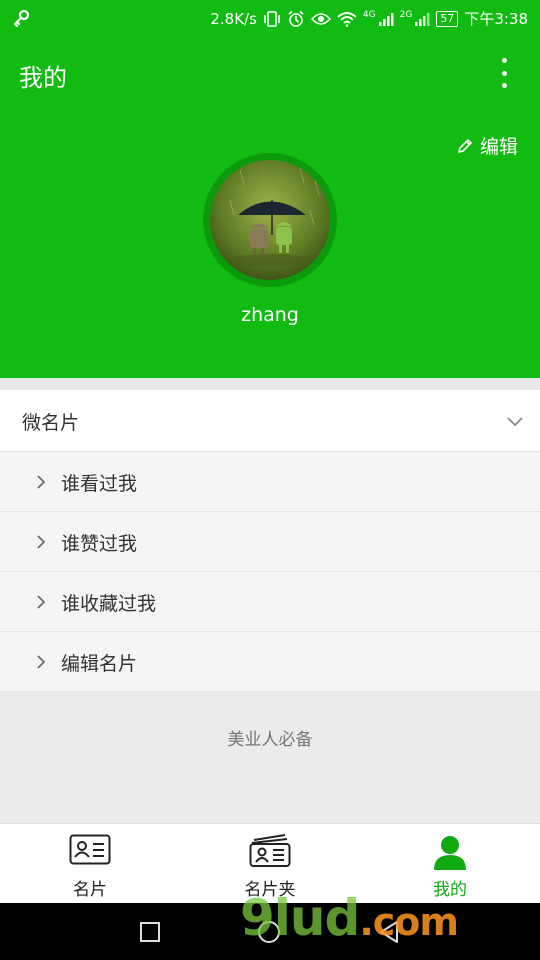  I want to click on menu-item-label: 谁收藏过我, so click(109, 604).